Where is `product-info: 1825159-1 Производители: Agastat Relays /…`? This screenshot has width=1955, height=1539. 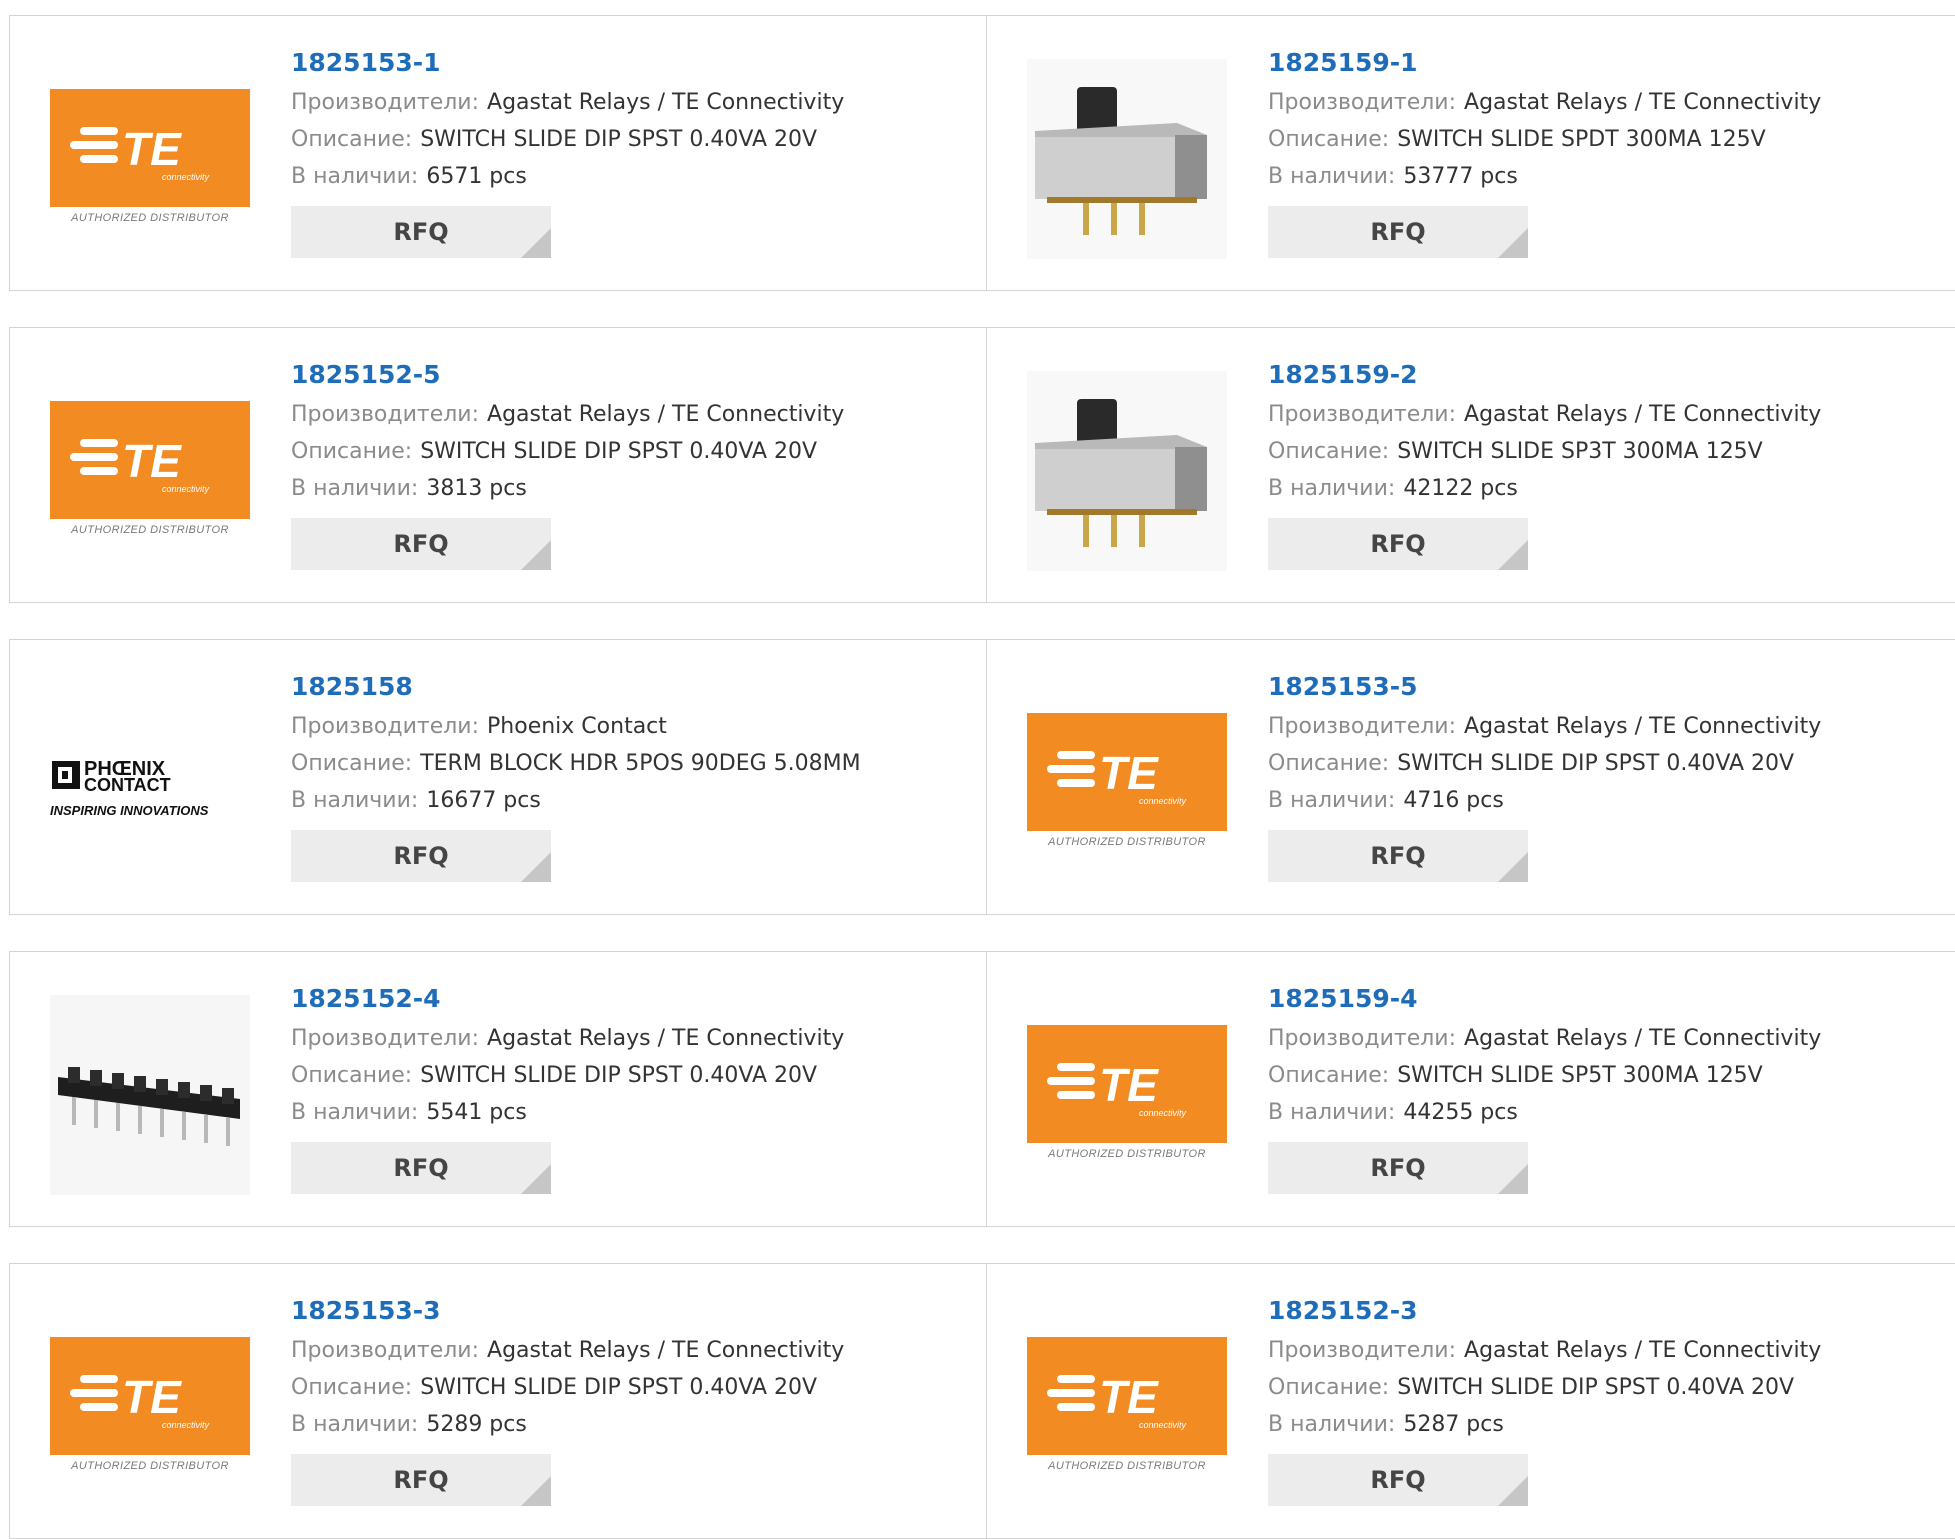 product-info: 1825159-1 Производители: Agastat Relays /… is located at coordinates (1544, 152).